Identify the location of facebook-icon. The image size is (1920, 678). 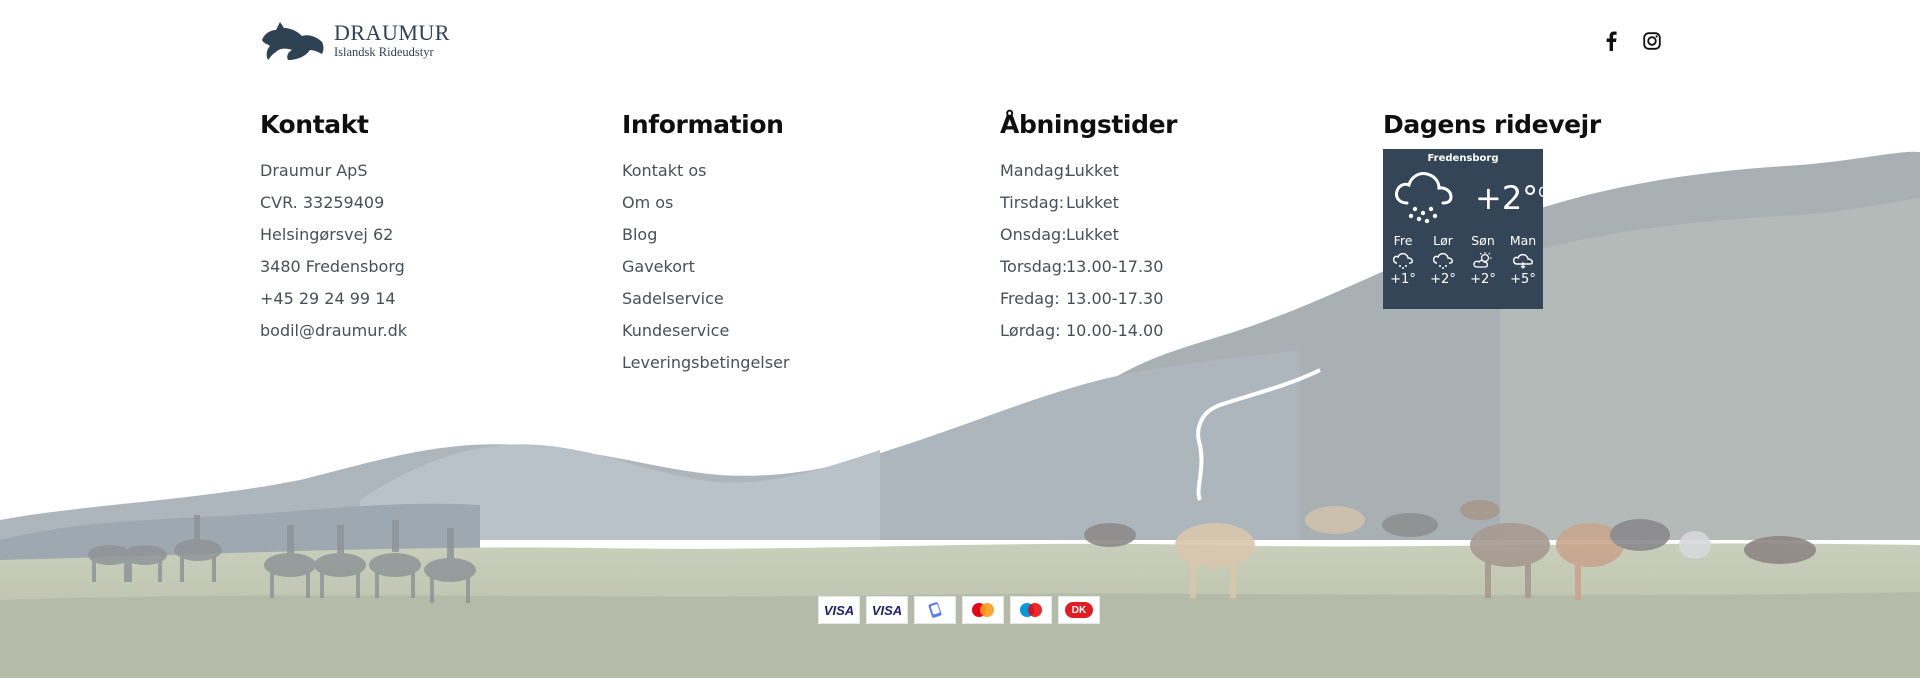
(1611, 41).